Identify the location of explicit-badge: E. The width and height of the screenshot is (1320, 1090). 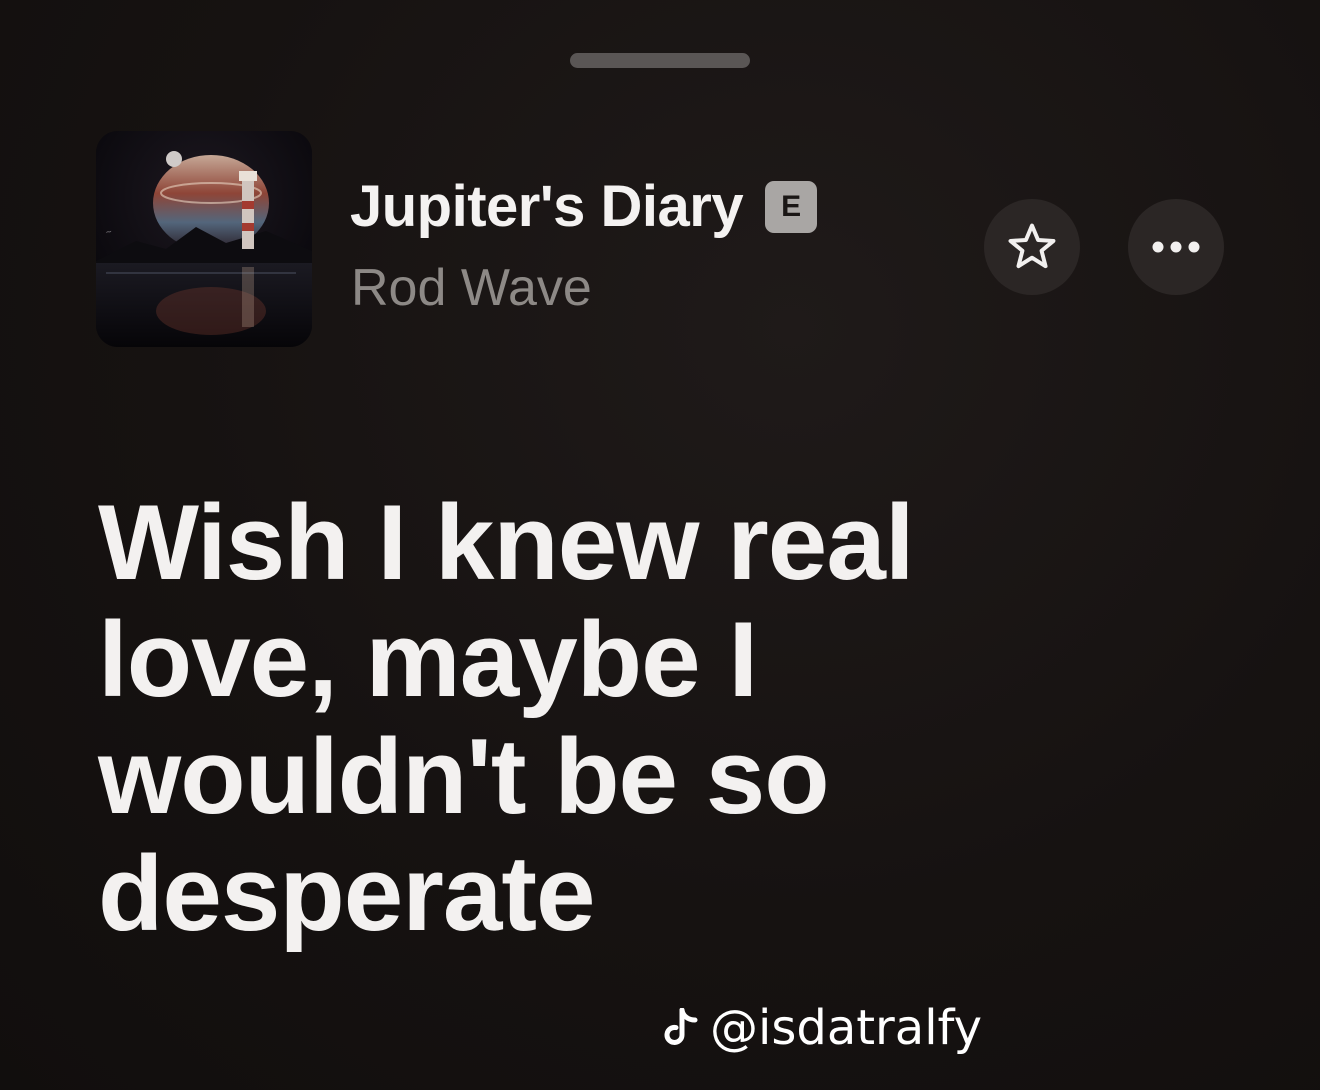
(791, 207).